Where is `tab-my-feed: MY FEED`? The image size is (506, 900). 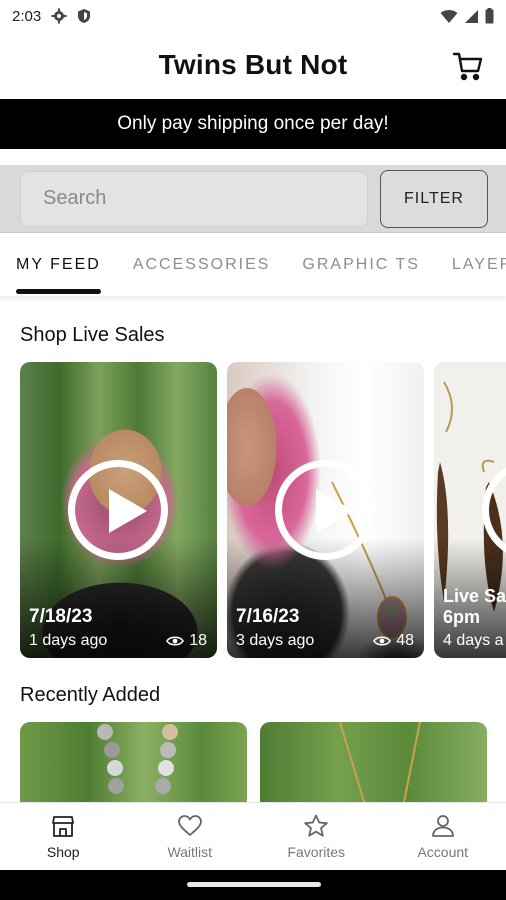
tab-my-feed: MY FEED is located at coordinates (58, 265).